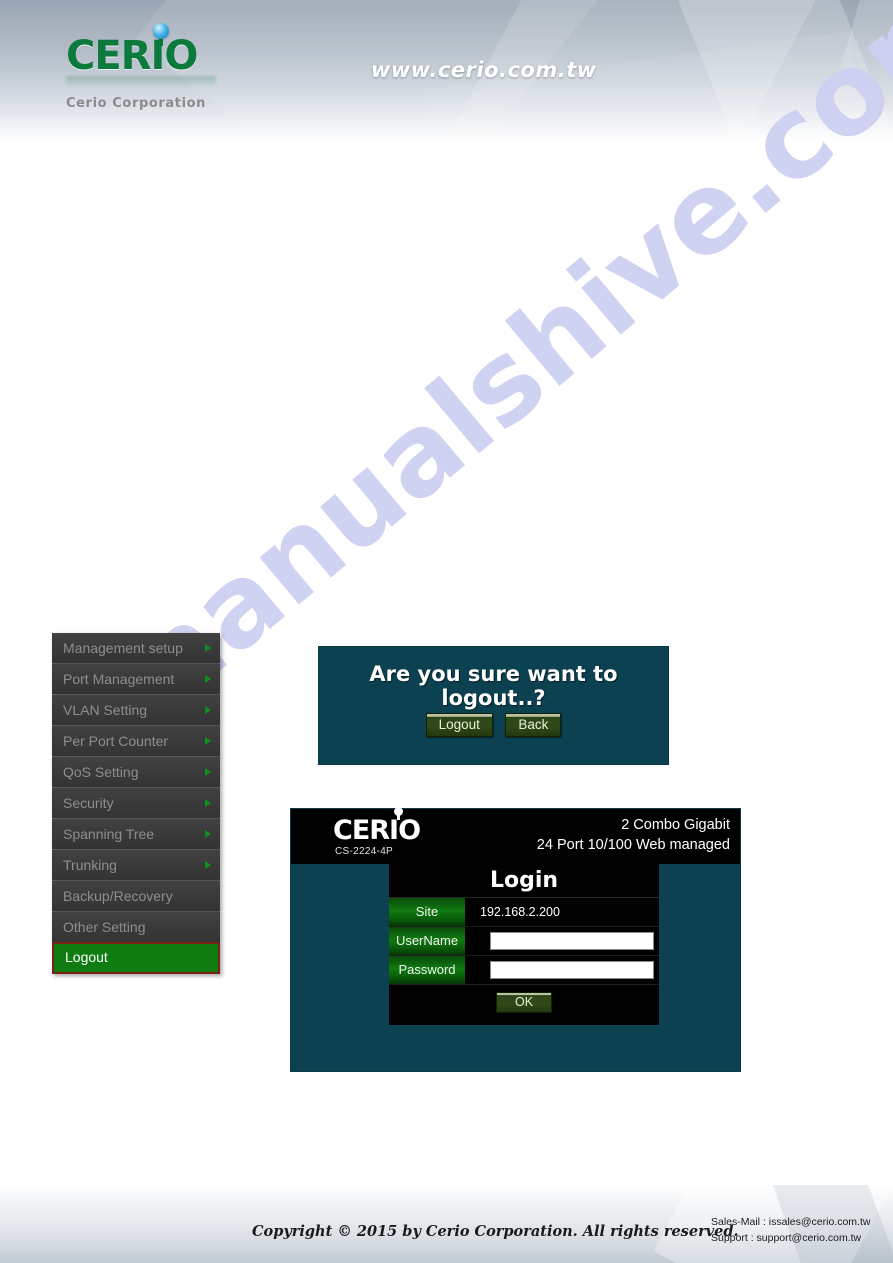 The image size is (893, 1263). Describe the element at coordinates (136, 958) in the screenshot. I see `sidebar-item-logout: Logout` at that location.